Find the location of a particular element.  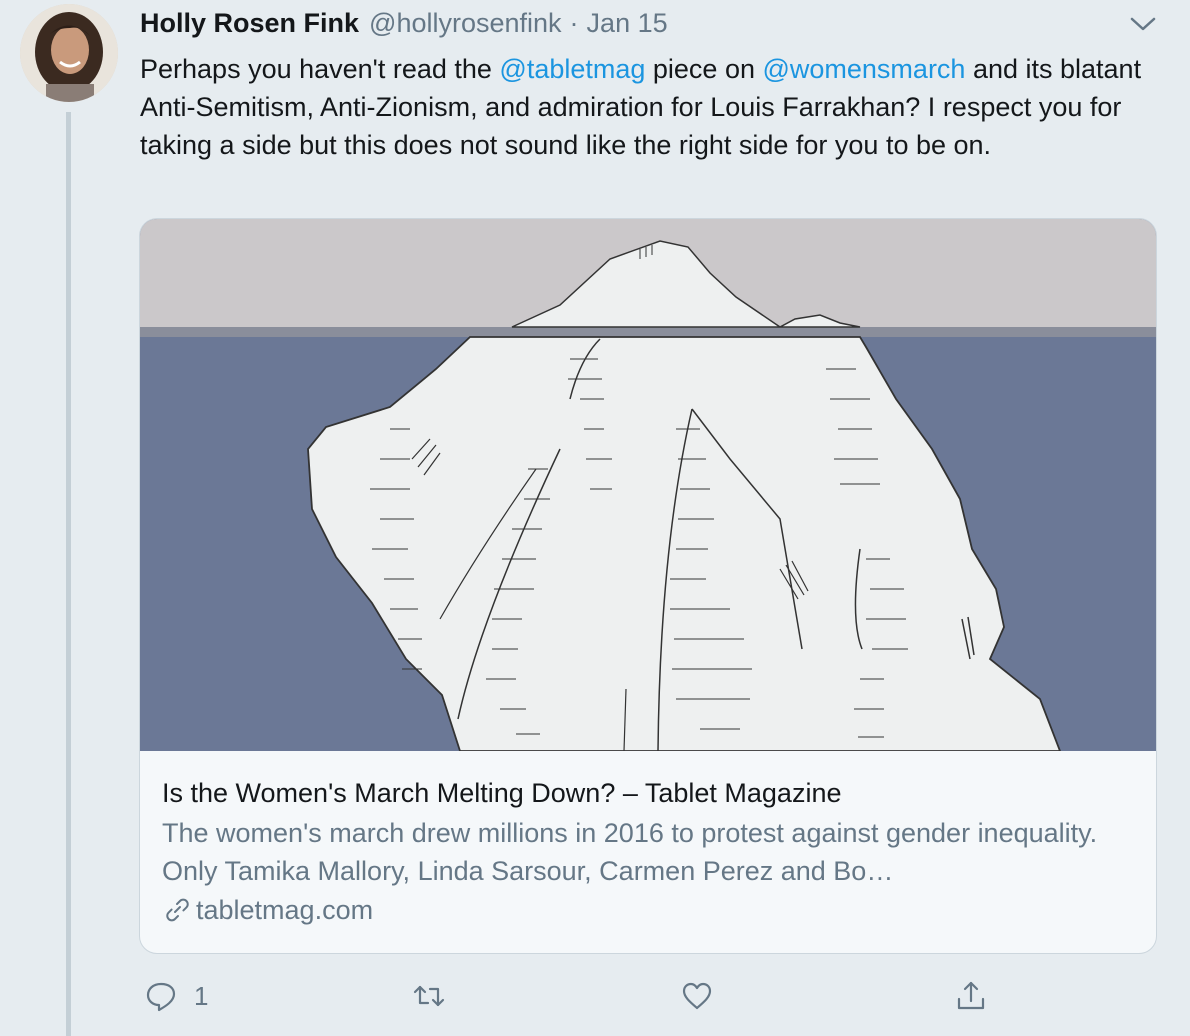

retweet-icon is located at coordinates (429, 996).